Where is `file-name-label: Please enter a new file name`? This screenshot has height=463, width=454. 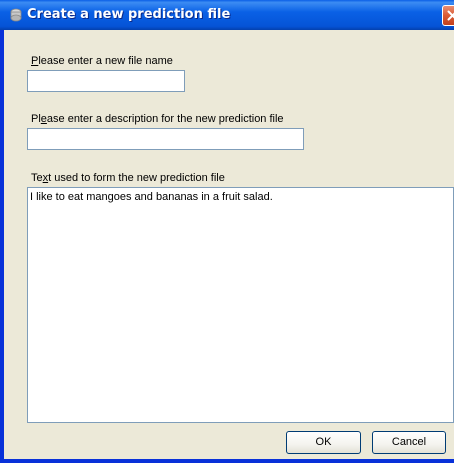
file-name-label: Please enter a new file name is located at coordinates (102, 61).